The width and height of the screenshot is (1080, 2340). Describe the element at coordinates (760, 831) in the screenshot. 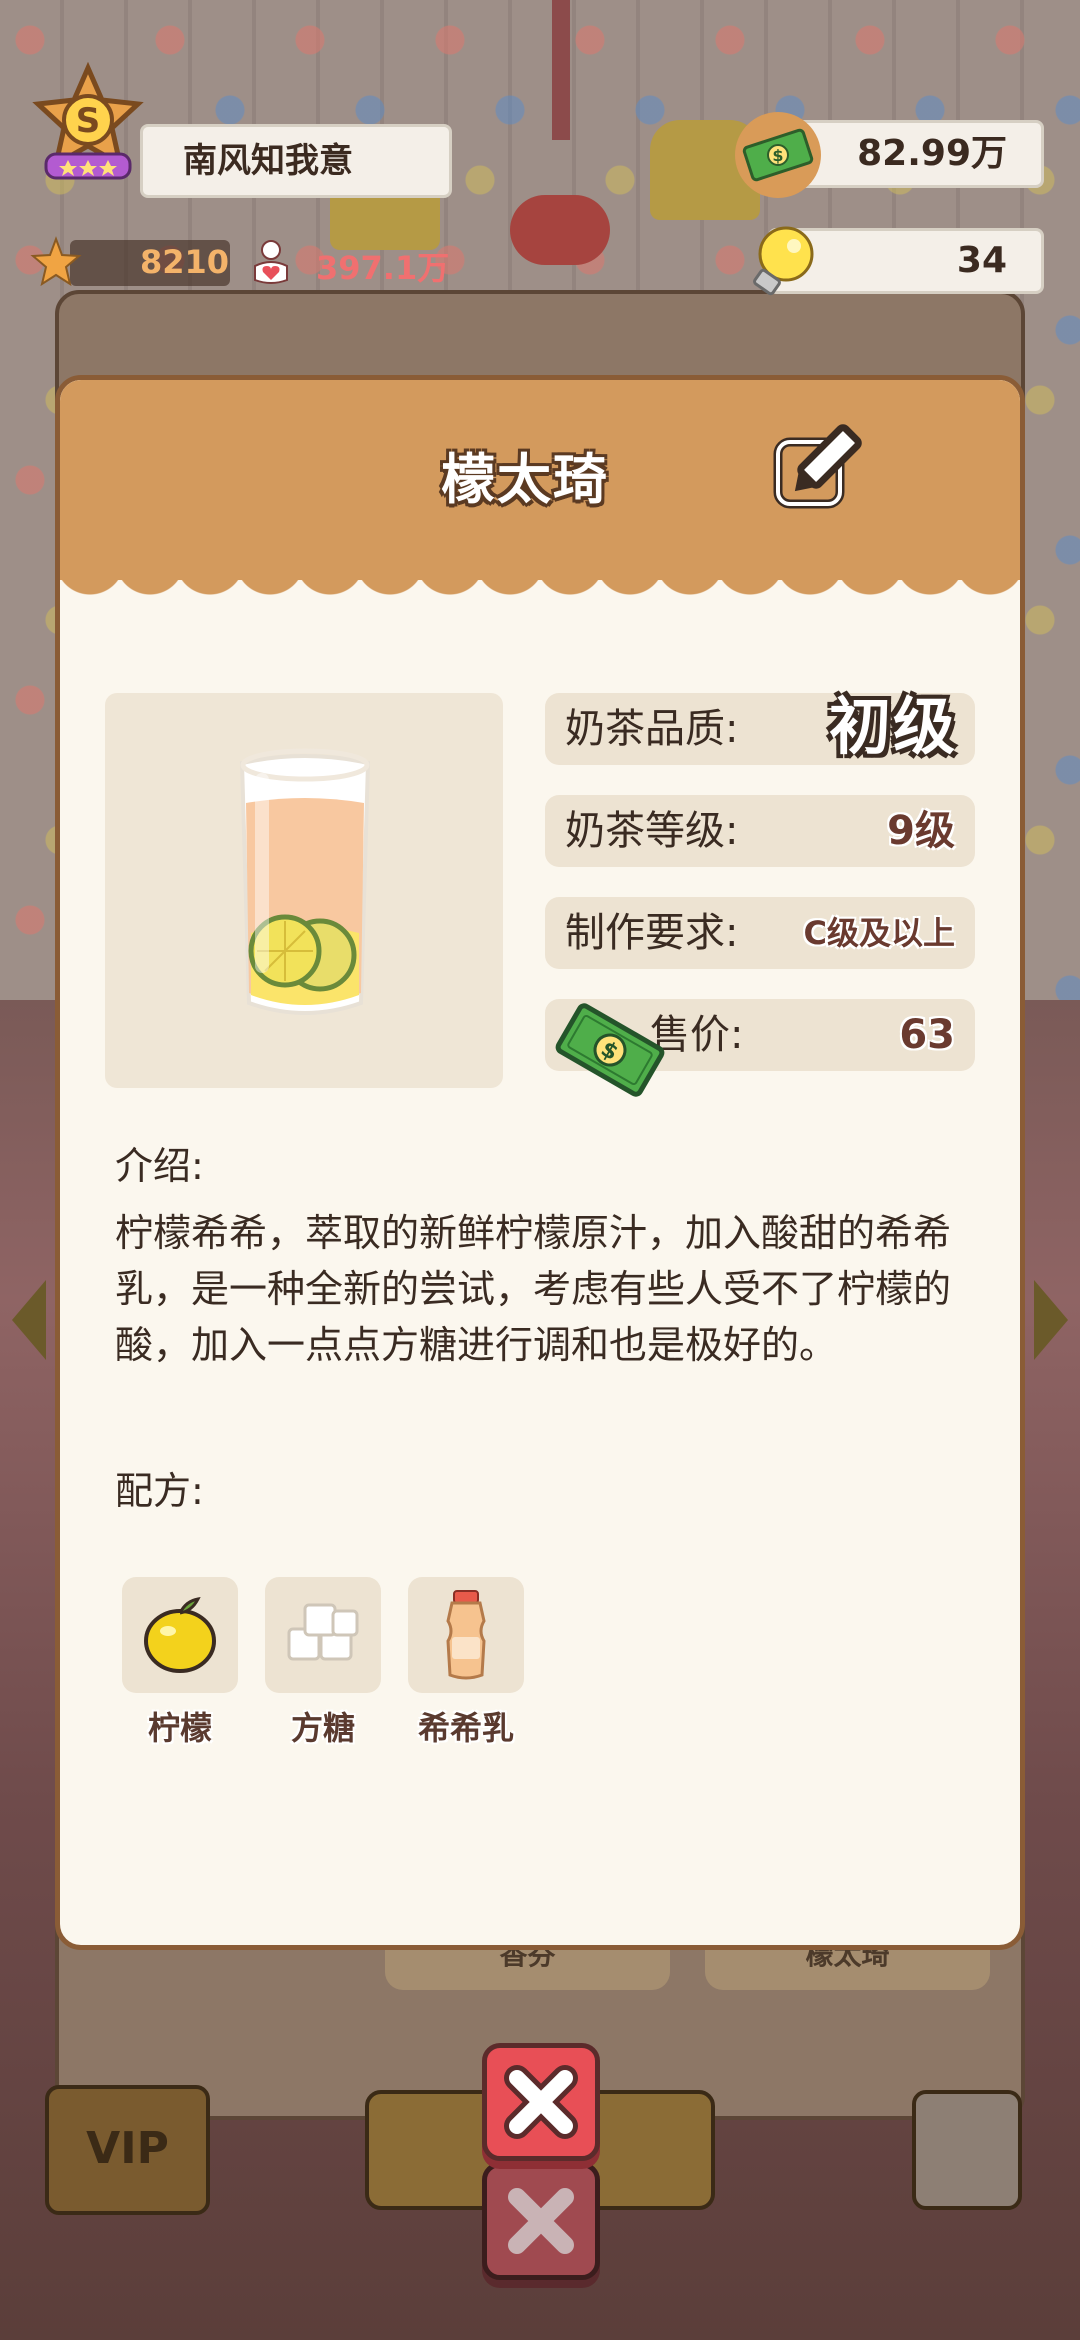

I see `level-row: 奶茶等级: 9级` at that location.